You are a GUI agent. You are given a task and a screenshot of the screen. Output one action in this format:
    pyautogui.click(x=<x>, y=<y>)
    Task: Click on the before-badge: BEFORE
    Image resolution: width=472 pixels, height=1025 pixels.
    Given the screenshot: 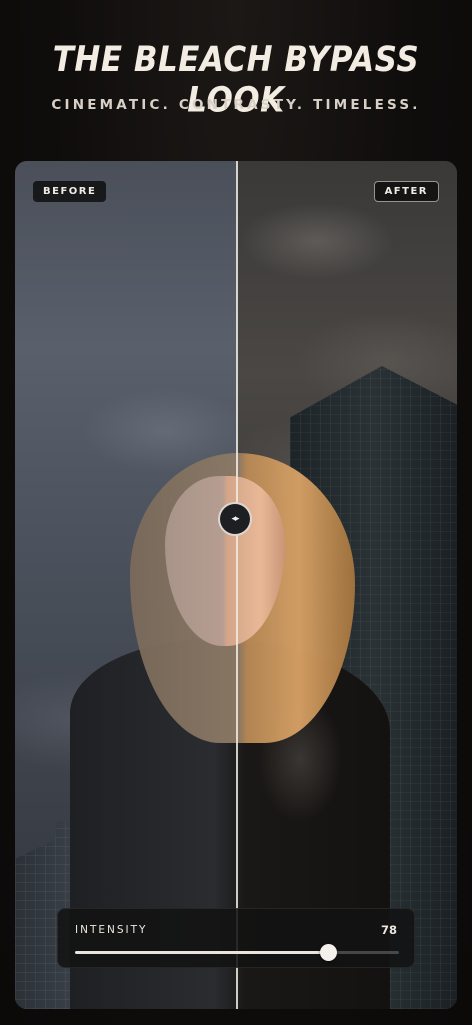 What is the action you would take?
    pyautogui.click(x=70, y=191)
    